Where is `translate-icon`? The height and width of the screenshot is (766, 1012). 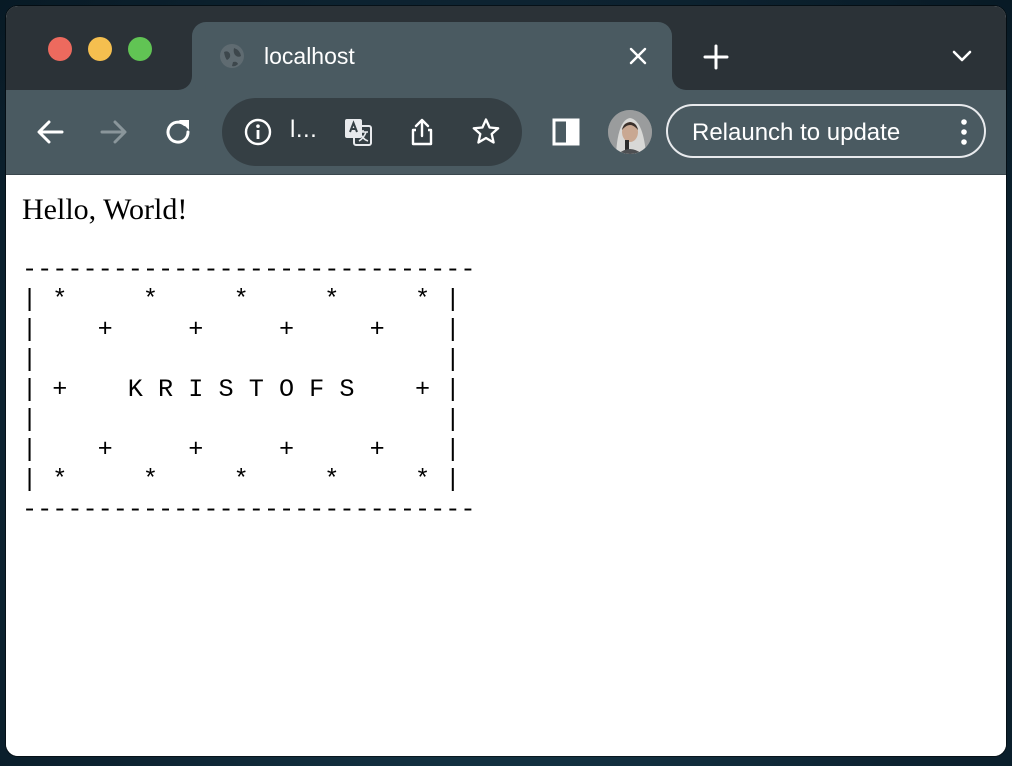
translate-icon is located at coordinates (358, 132).